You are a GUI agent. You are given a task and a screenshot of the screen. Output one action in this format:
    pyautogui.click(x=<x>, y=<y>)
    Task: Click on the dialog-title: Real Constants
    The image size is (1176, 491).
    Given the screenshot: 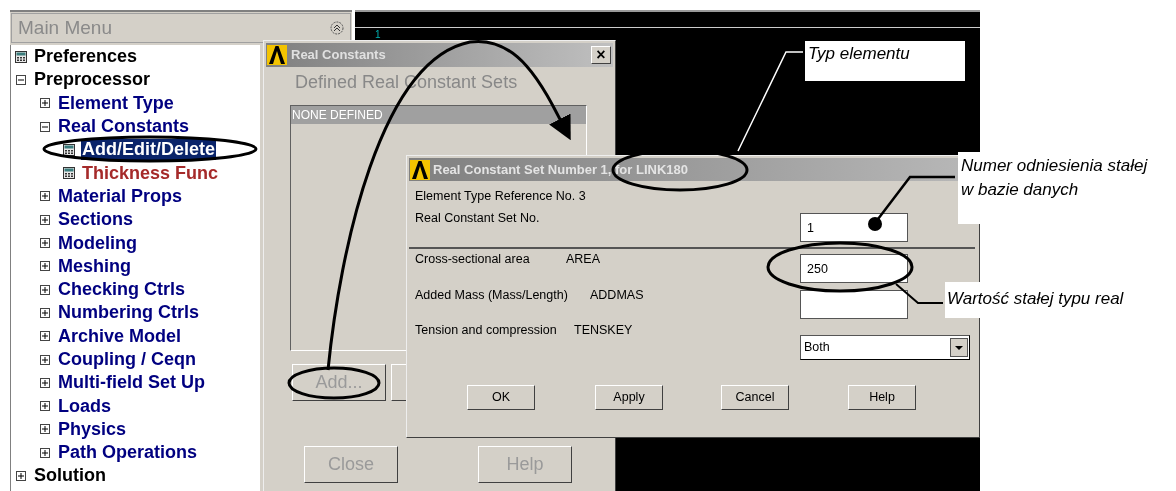 What is the action you would take?
    pyautogui.click(x=339, y=55)
    